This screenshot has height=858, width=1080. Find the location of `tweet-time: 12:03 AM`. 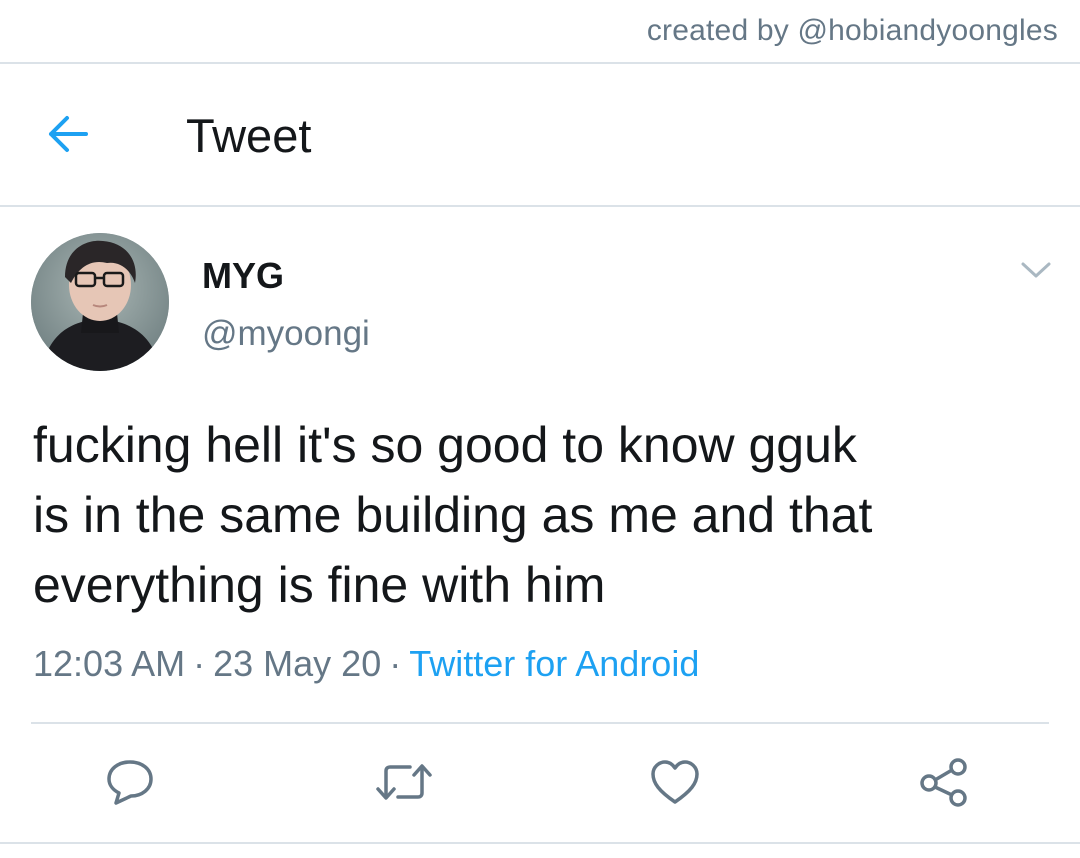

tweet-time: 12:03 AM is located at coordinates (109, 663).